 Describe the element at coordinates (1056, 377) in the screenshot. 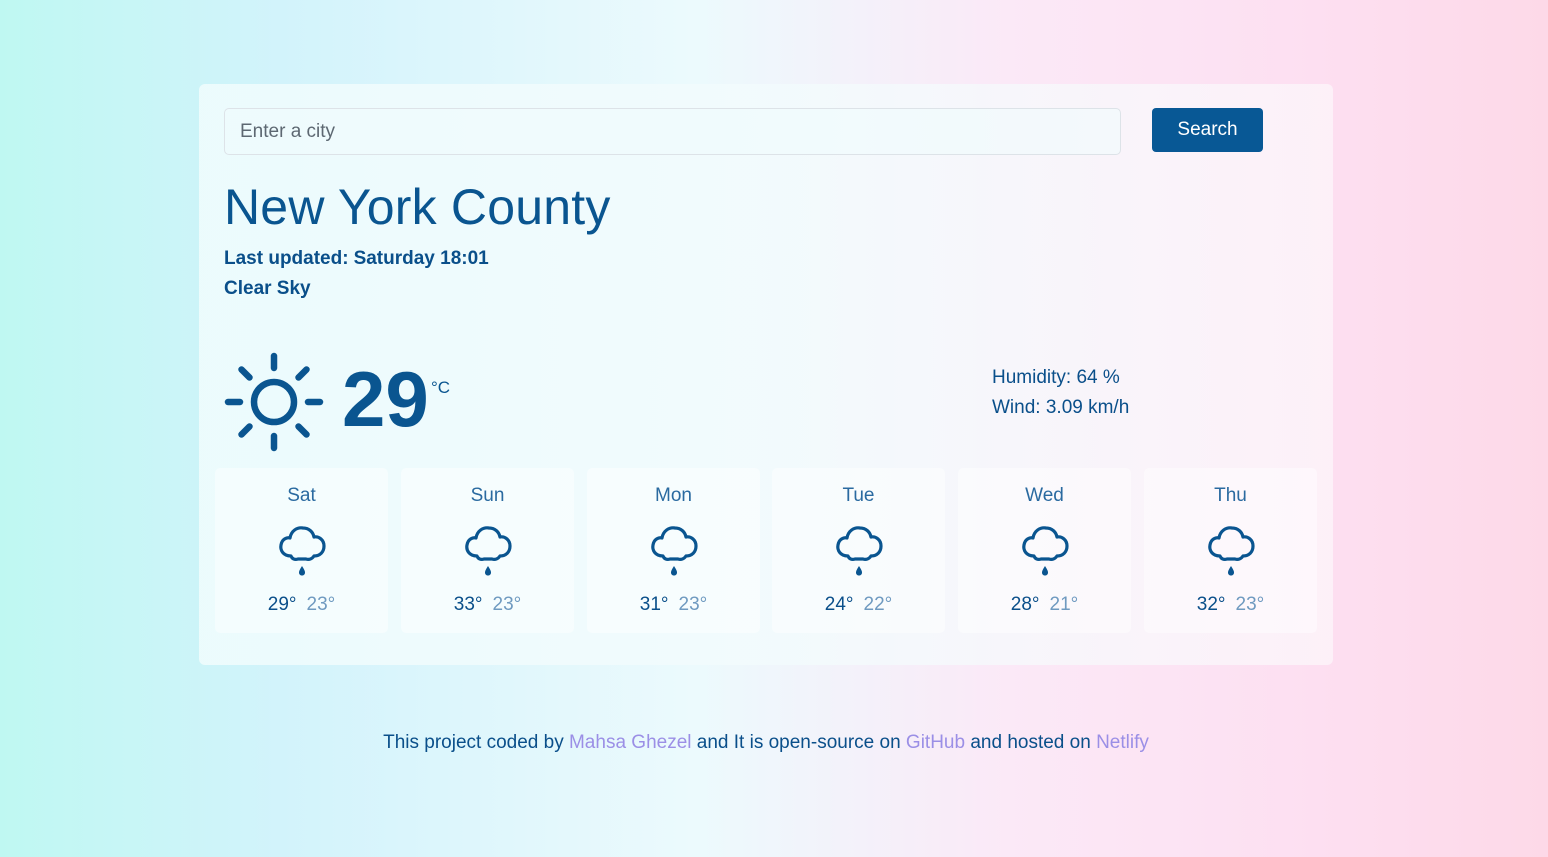

I see `humidity: Humidity: 64 %` at that location.